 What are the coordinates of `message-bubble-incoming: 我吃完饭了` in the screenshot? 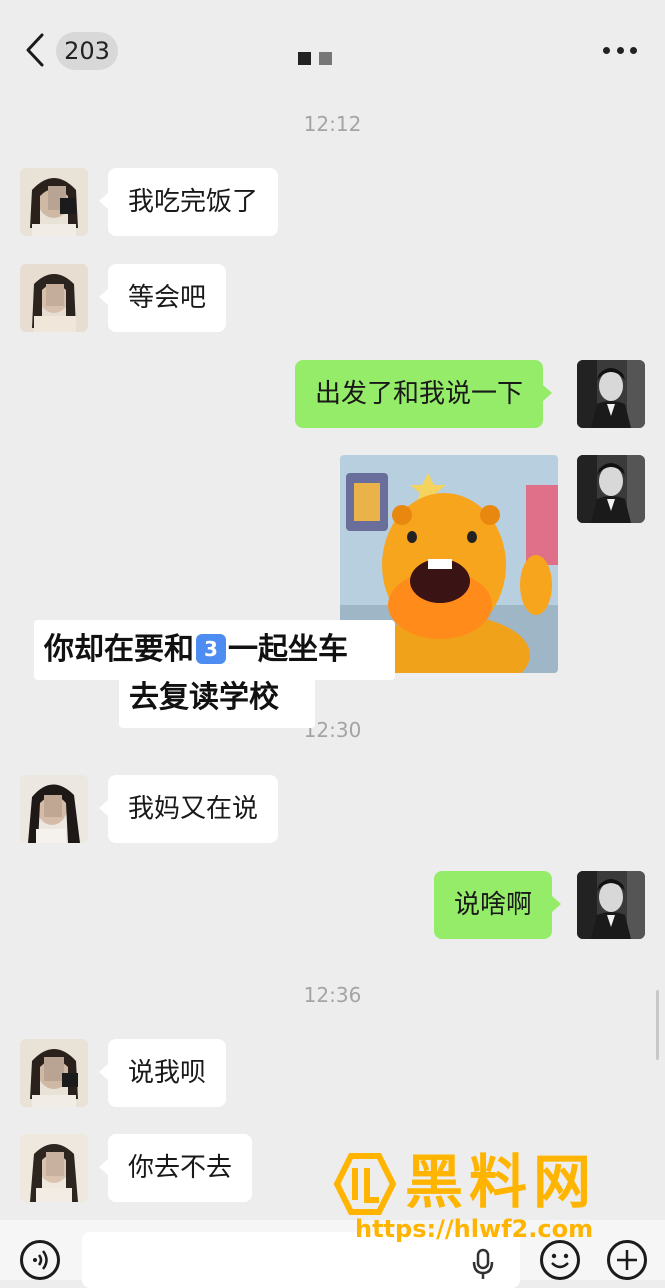 It's located at (188, 202).